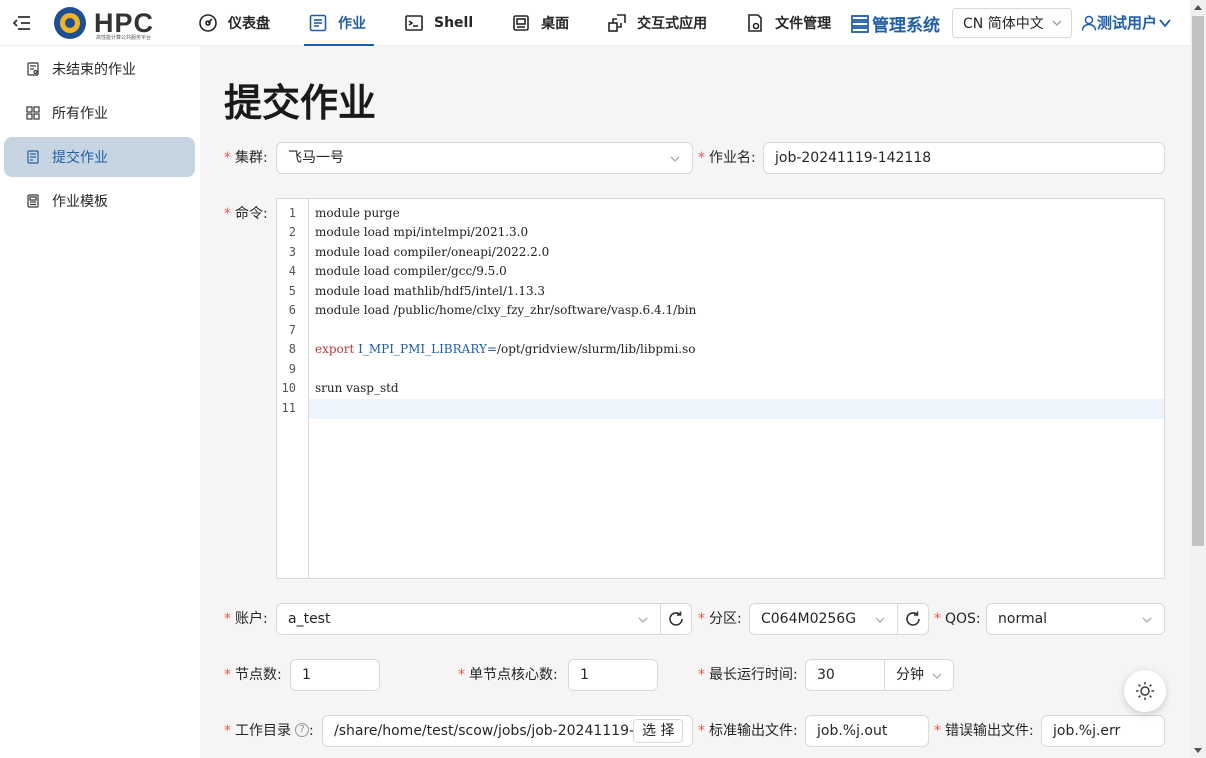 The image size is (1206, 758). Describe the element at coordinates (302, 730) in the screenshot. I see `help-icon: ?` at that location.